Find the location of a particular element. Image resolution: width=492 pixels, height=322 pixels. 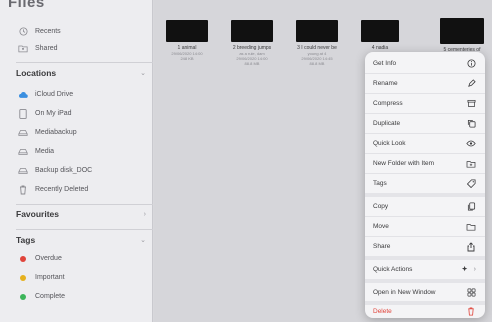

sidebar-item-recently-deleted: Recently Deleted is located at coordinates (76, 189).